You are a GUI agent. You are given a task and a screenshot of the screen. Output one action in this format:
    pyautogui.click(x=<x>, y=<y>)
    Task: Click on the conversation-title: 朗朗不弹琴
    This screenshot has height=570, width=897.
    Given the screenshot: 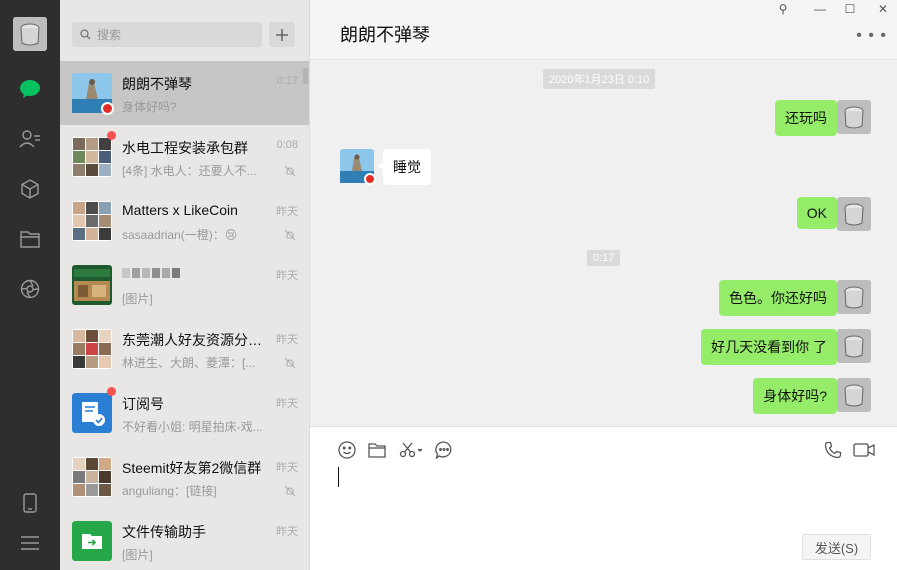 What is the action you would take?
    pyautogui.click(x=385, y=35)
    